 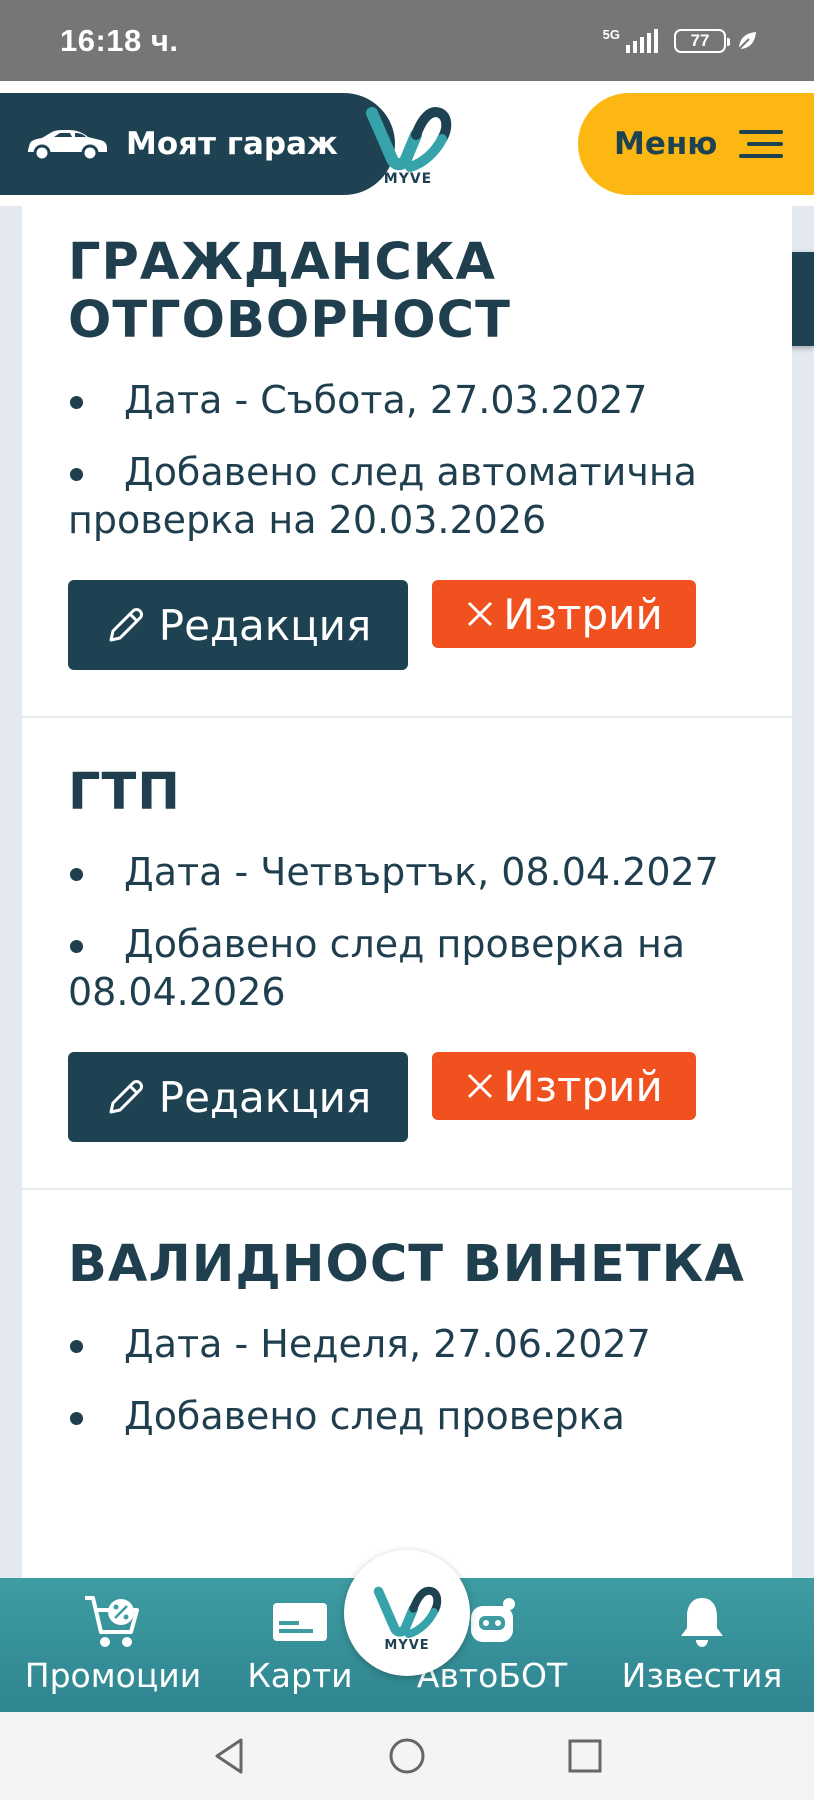 I want to click on battery-icon: 77, so click(x=702, y=40).